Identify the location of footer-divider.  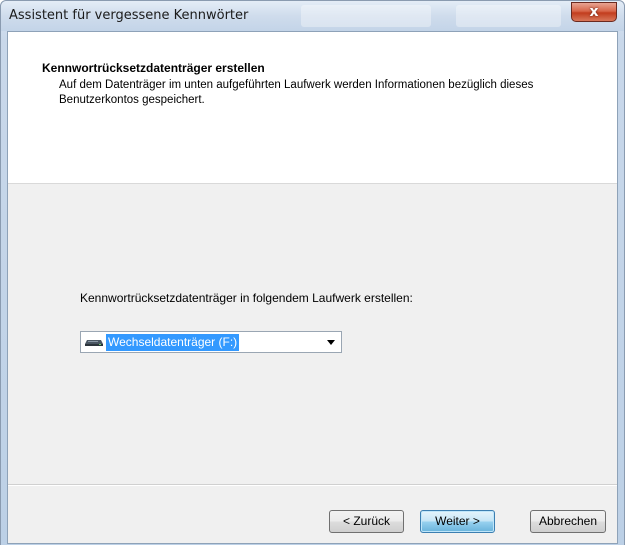
(312, 485).